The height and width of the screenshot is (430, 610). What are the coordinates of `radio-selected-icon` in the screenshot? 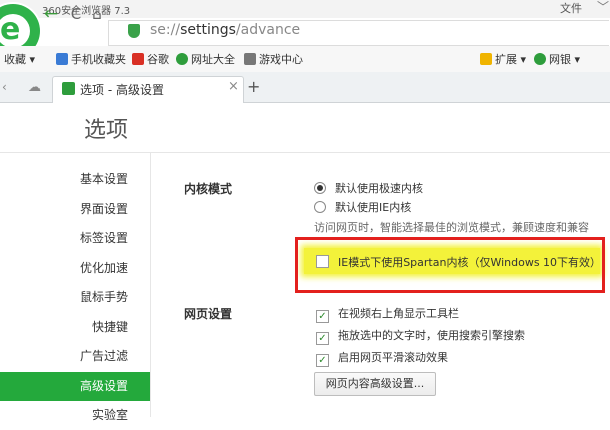 It's located at (320, 188).